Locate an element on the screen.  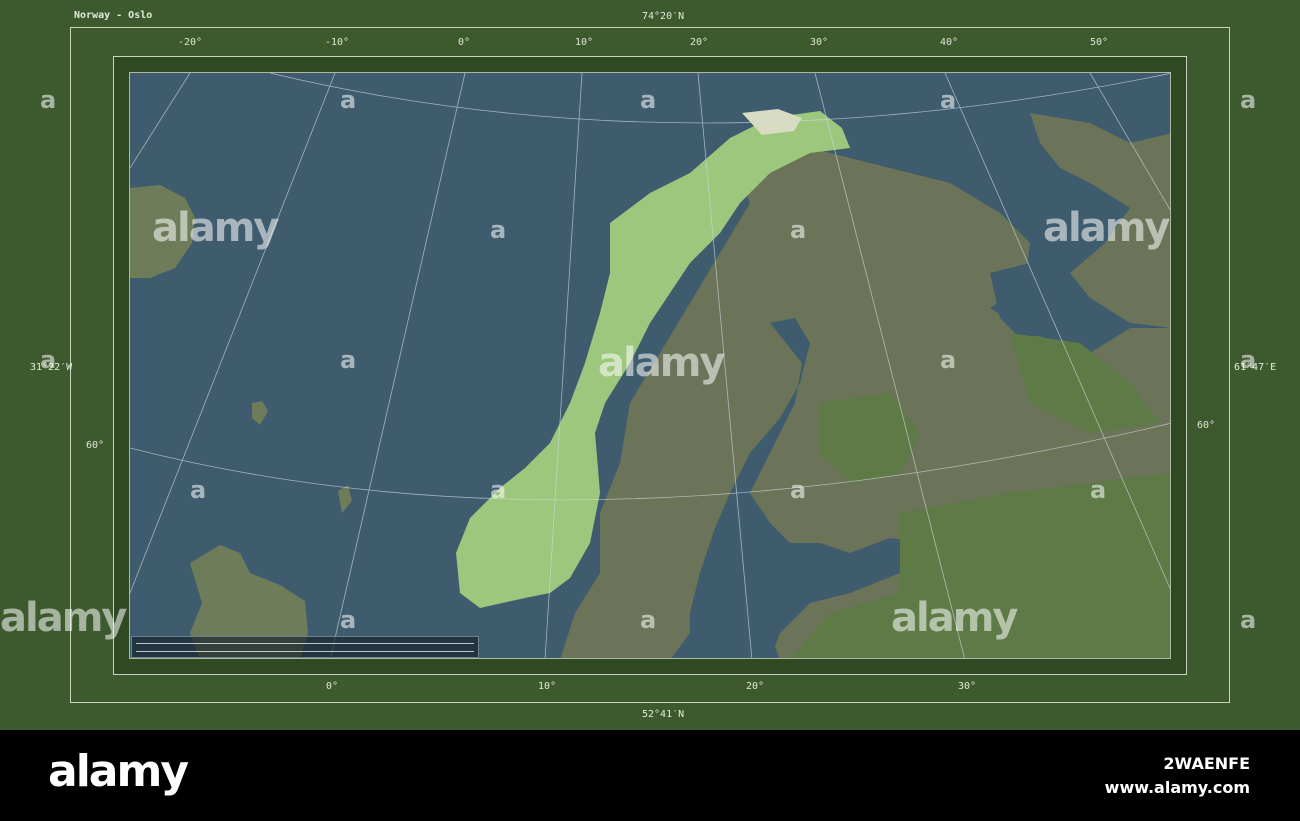
north-bound-label: 74°20′N is located at coordinates (663, 16).